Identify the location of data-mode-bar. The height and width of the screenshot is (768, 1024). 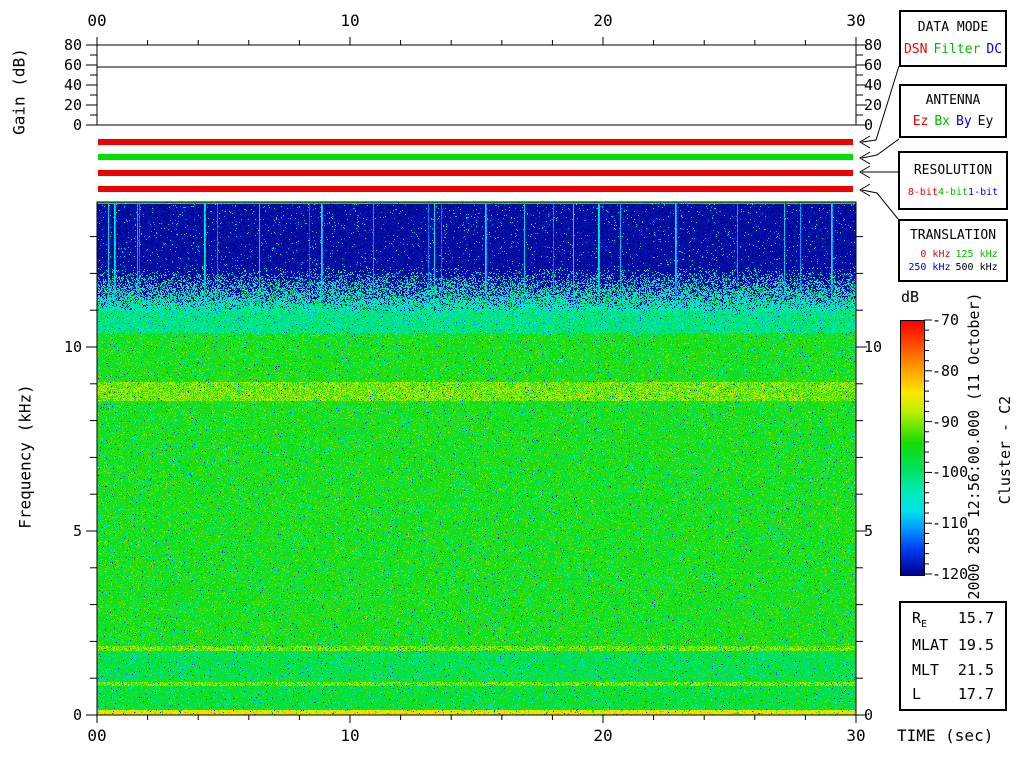
(475, 142).